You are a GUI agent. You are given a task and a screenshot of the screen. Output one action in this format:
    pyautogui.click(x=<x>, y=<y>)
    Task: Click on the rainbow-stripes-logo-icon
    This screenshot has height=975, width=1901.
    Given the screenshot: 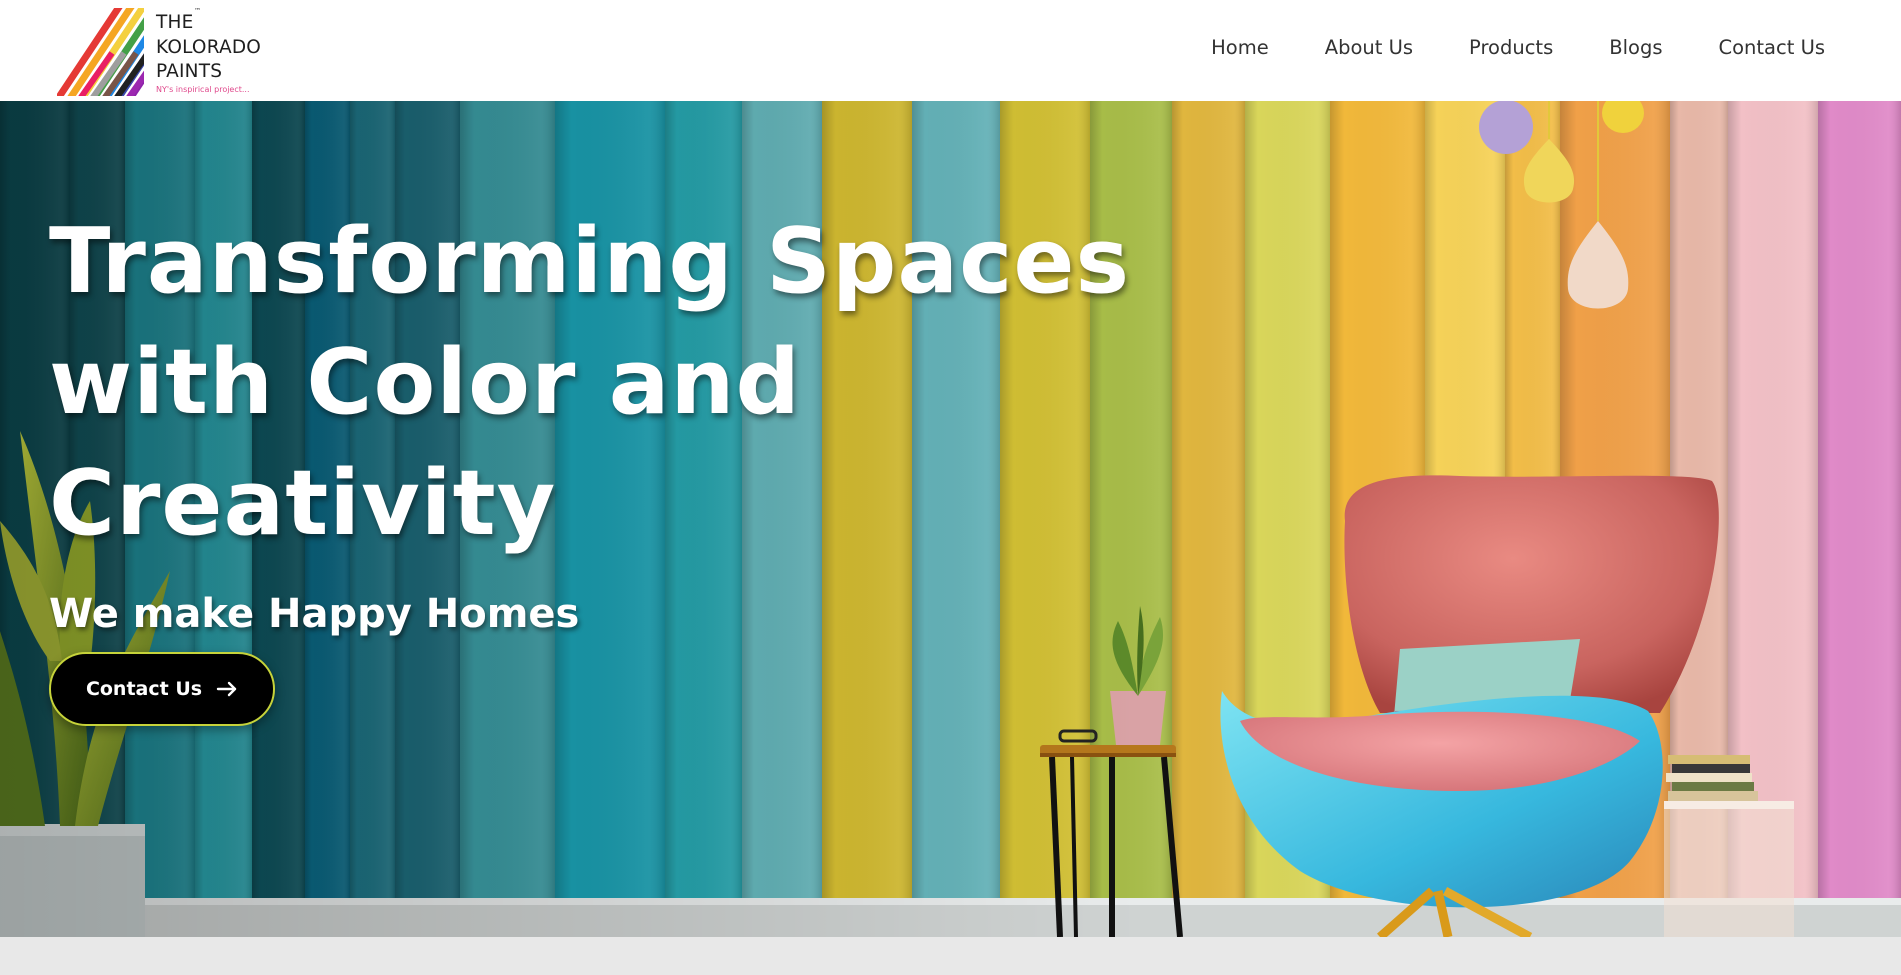 What is the action you would take?
    pyautogui.click(x=100, y=52)
    